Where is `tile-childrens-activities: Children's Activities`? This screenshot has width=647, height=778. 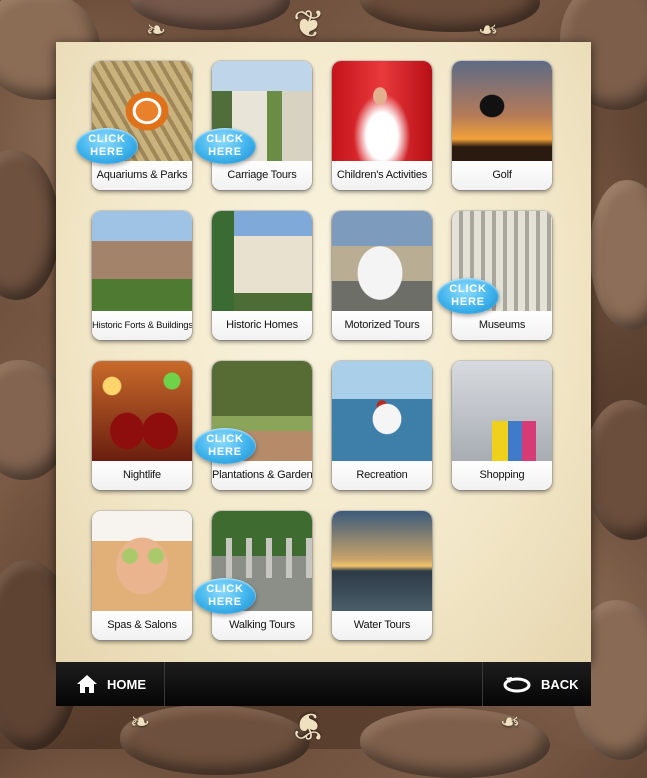
tile-childrens-activities: Children's Activities is located at coordinates (382, 125).